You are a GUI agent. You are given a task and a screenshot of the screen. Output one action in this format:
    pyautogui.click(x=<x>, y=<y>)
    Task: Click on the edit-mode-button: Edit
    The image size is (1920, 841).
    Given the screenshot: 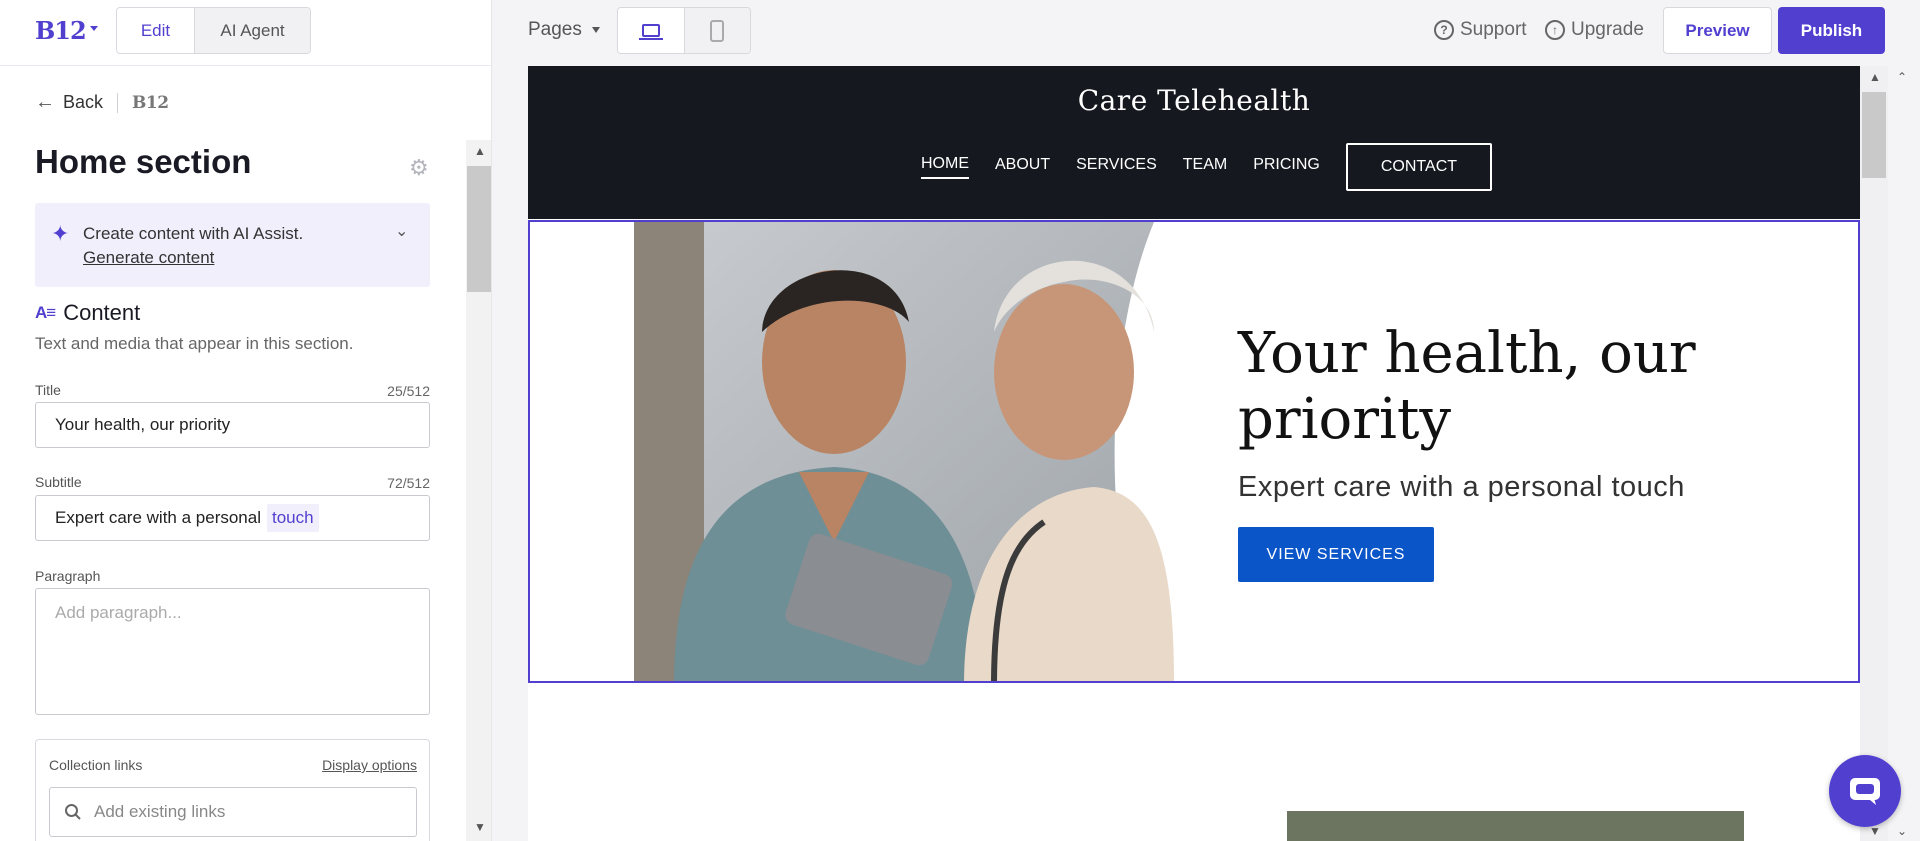 What is the action you would take?
    pyautogui.click(x=156, y=30)
    